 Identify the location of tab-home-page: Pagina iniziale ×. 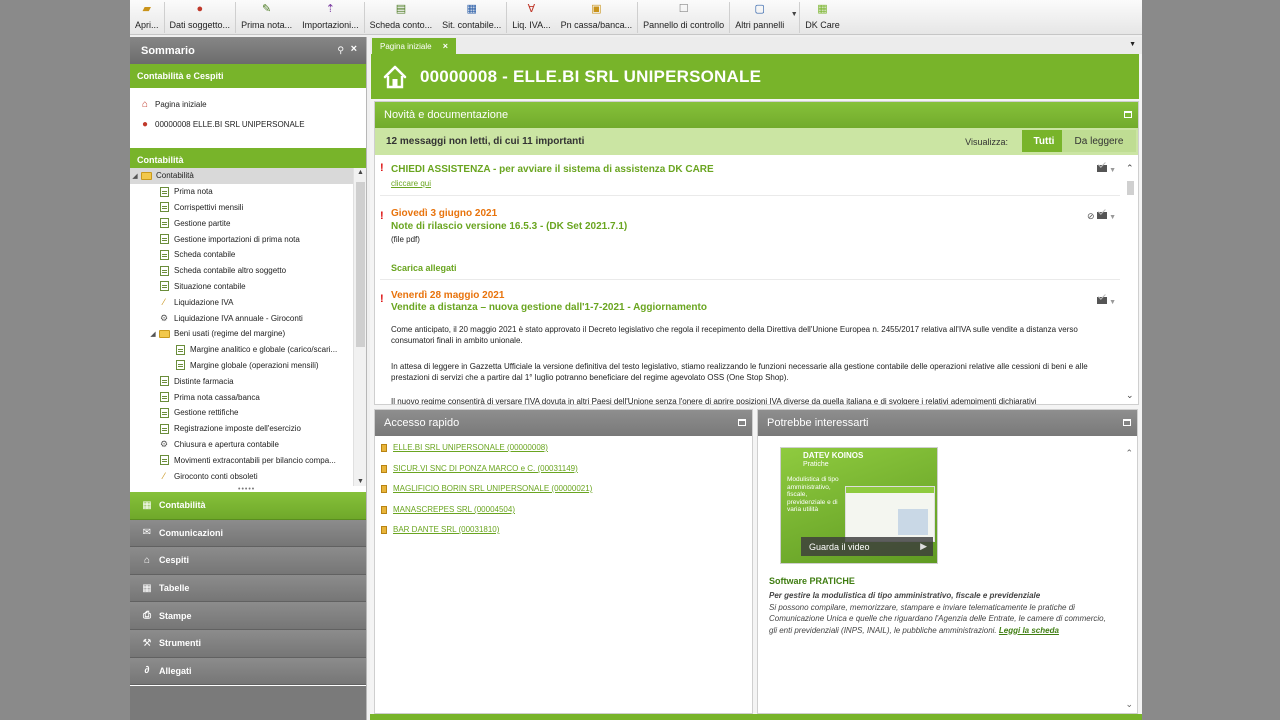
(414, 46).